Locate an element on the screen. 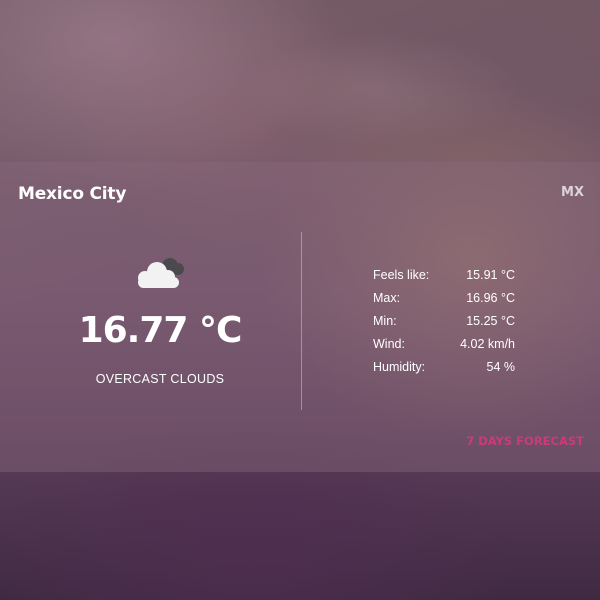  detail-value: 16.96 °C is located at coordinates (490, 298).